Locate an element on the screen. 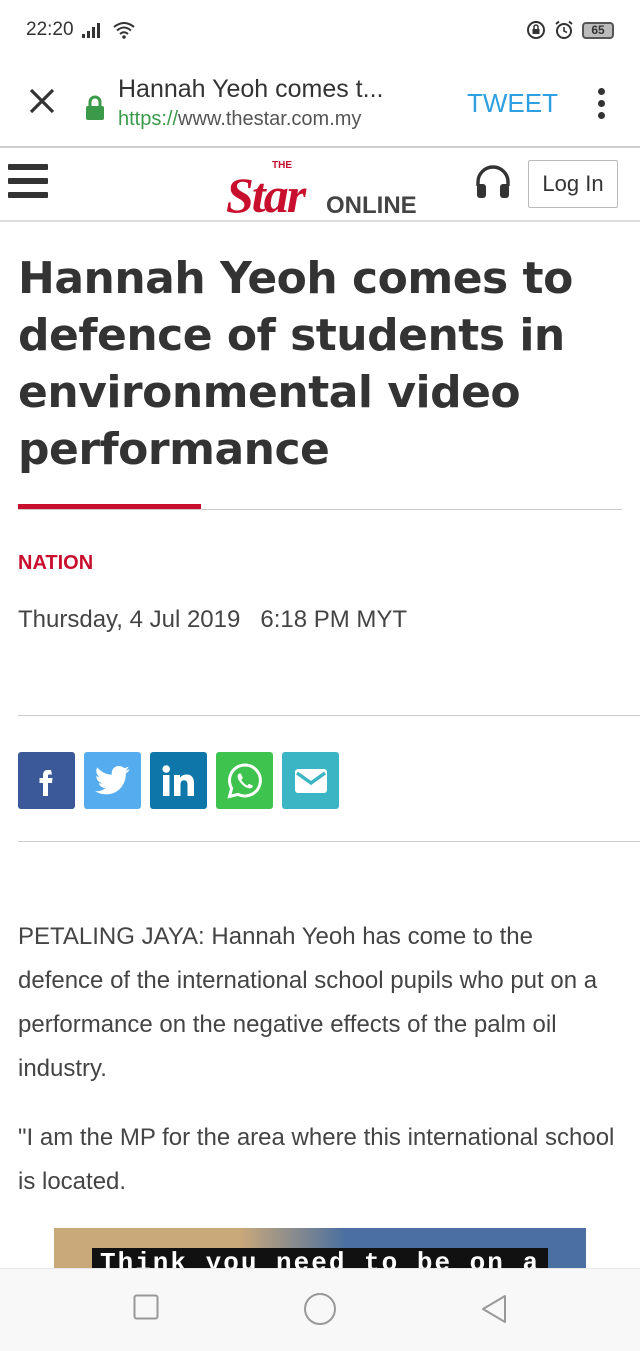 The height and width of the screenshot is (1351, 640). battery-indicator: 65 is located at coordinates (598, 30).